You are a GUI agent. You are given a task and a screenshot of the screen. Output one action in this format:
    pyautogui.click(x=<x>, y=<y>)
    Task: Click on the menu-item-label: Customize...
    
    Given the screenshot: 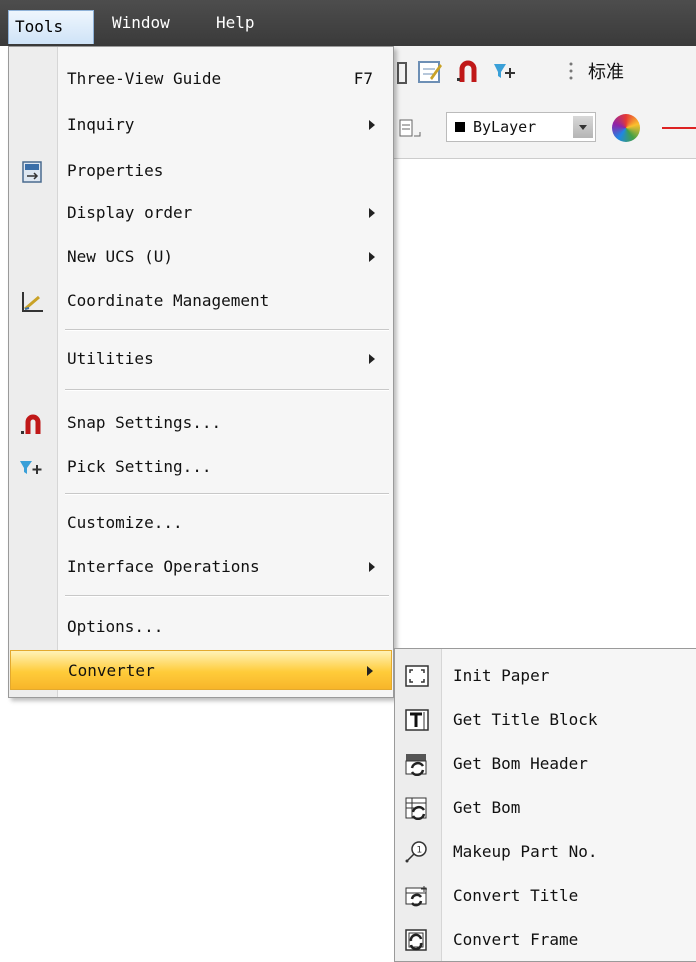 What is the action you would take?
    pyautogui.click(x=125, y=522)
    